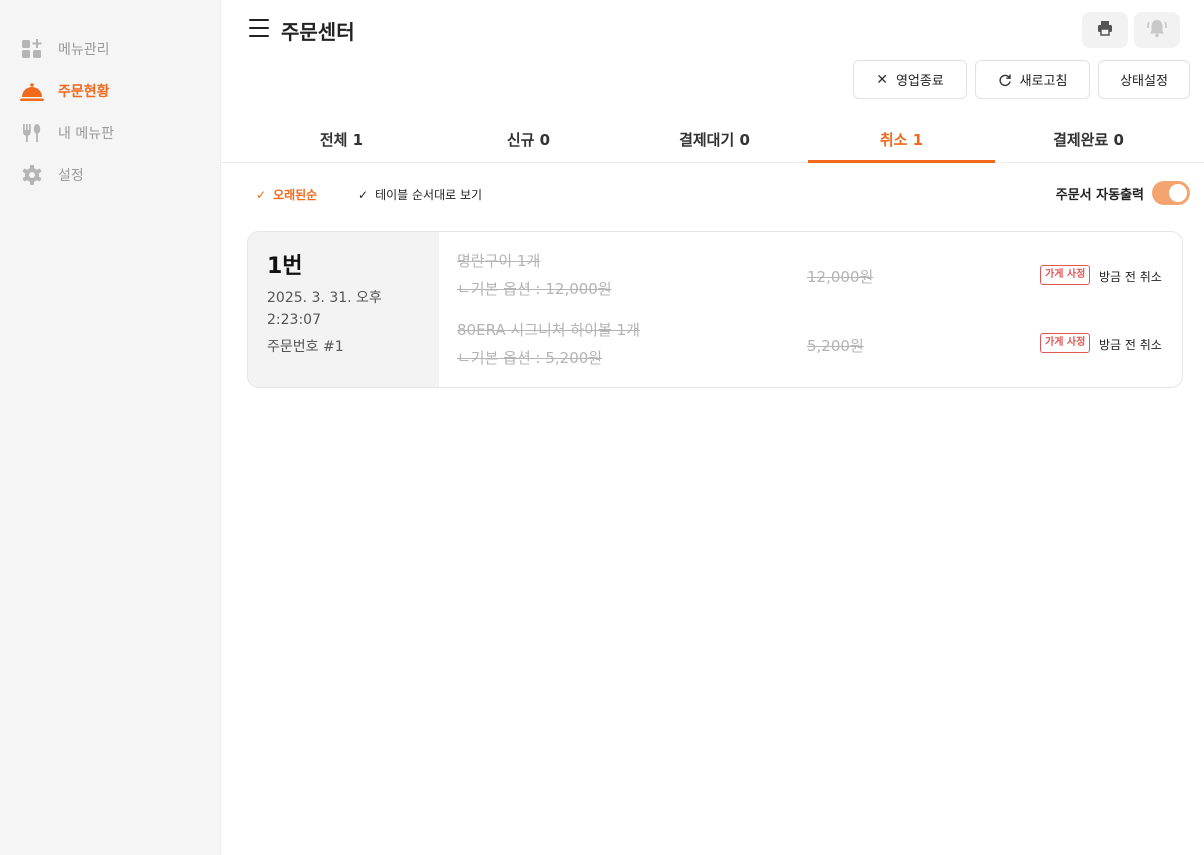 This screenshot has width=1204, height=855. I want to click on sidebar-item-label: 설정, so click(71, 176).